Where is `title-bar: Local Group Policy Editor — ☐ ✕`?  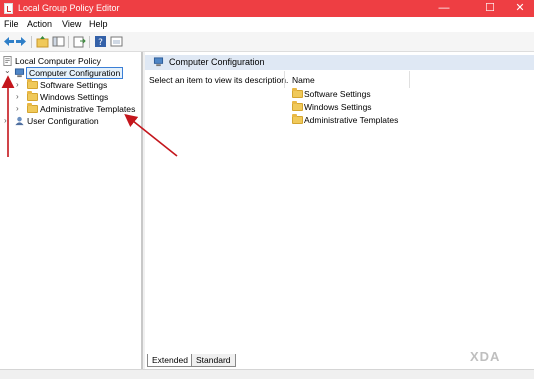 title-bar: Local Group Policy Editor — ☐ ✕ is located at coordinates (267, 8).